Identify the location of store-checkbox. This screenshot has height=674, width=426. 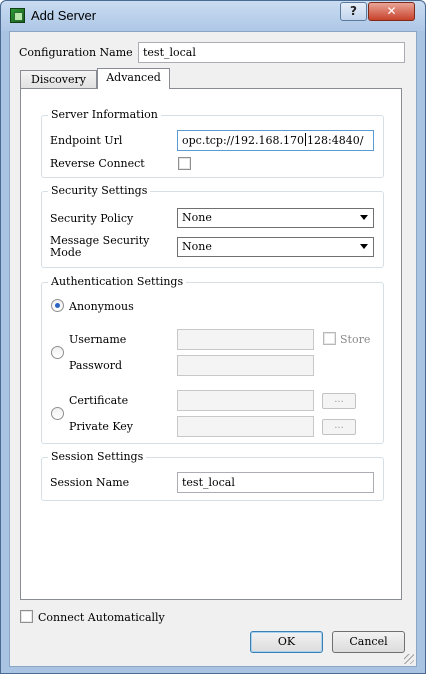
(329, 338).